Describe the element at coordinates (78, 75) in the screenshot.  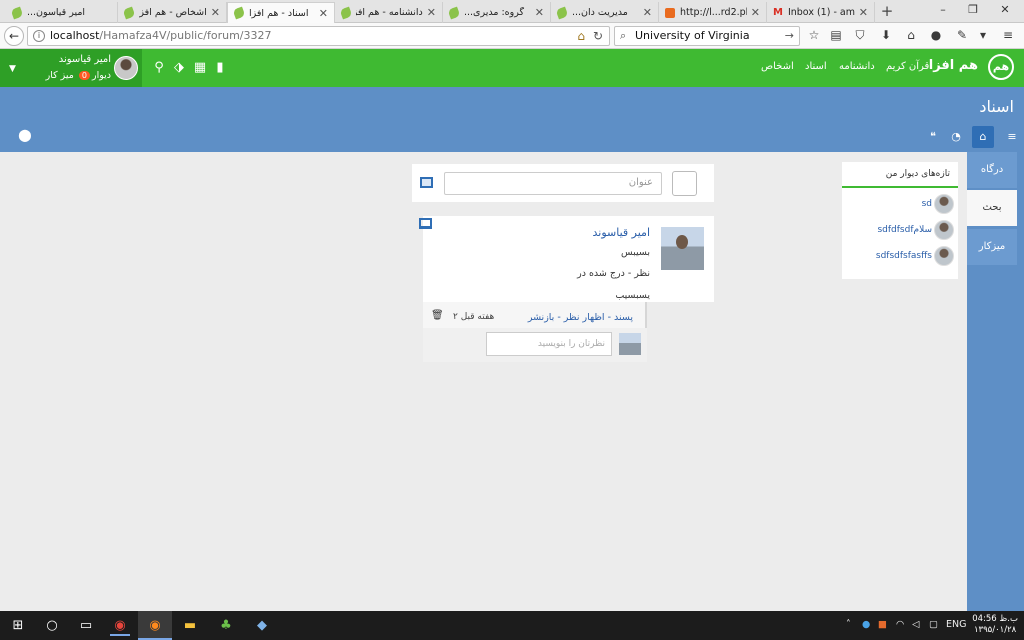
I see `user-desk-links: دیوار0 میز کار` at that location.